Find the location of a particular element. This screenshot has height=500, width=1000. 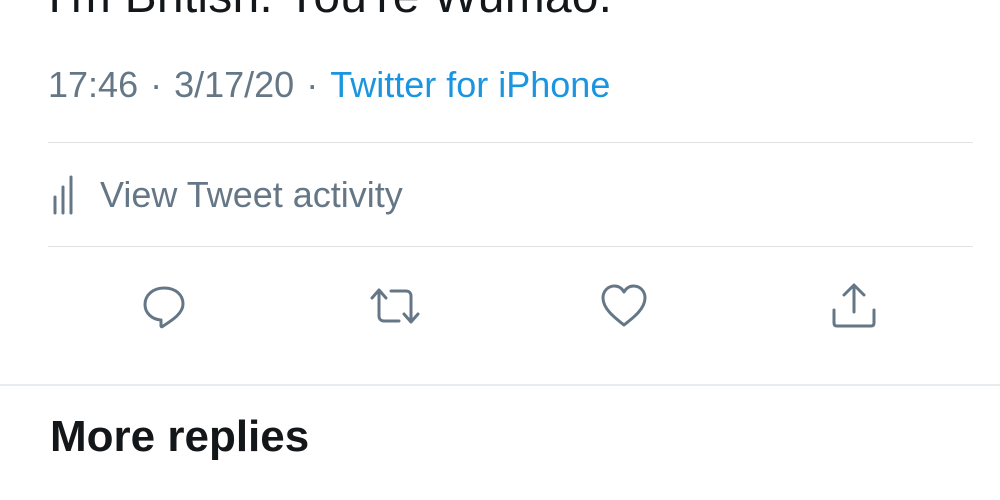

share-icon is located at coordinates (854, 305).